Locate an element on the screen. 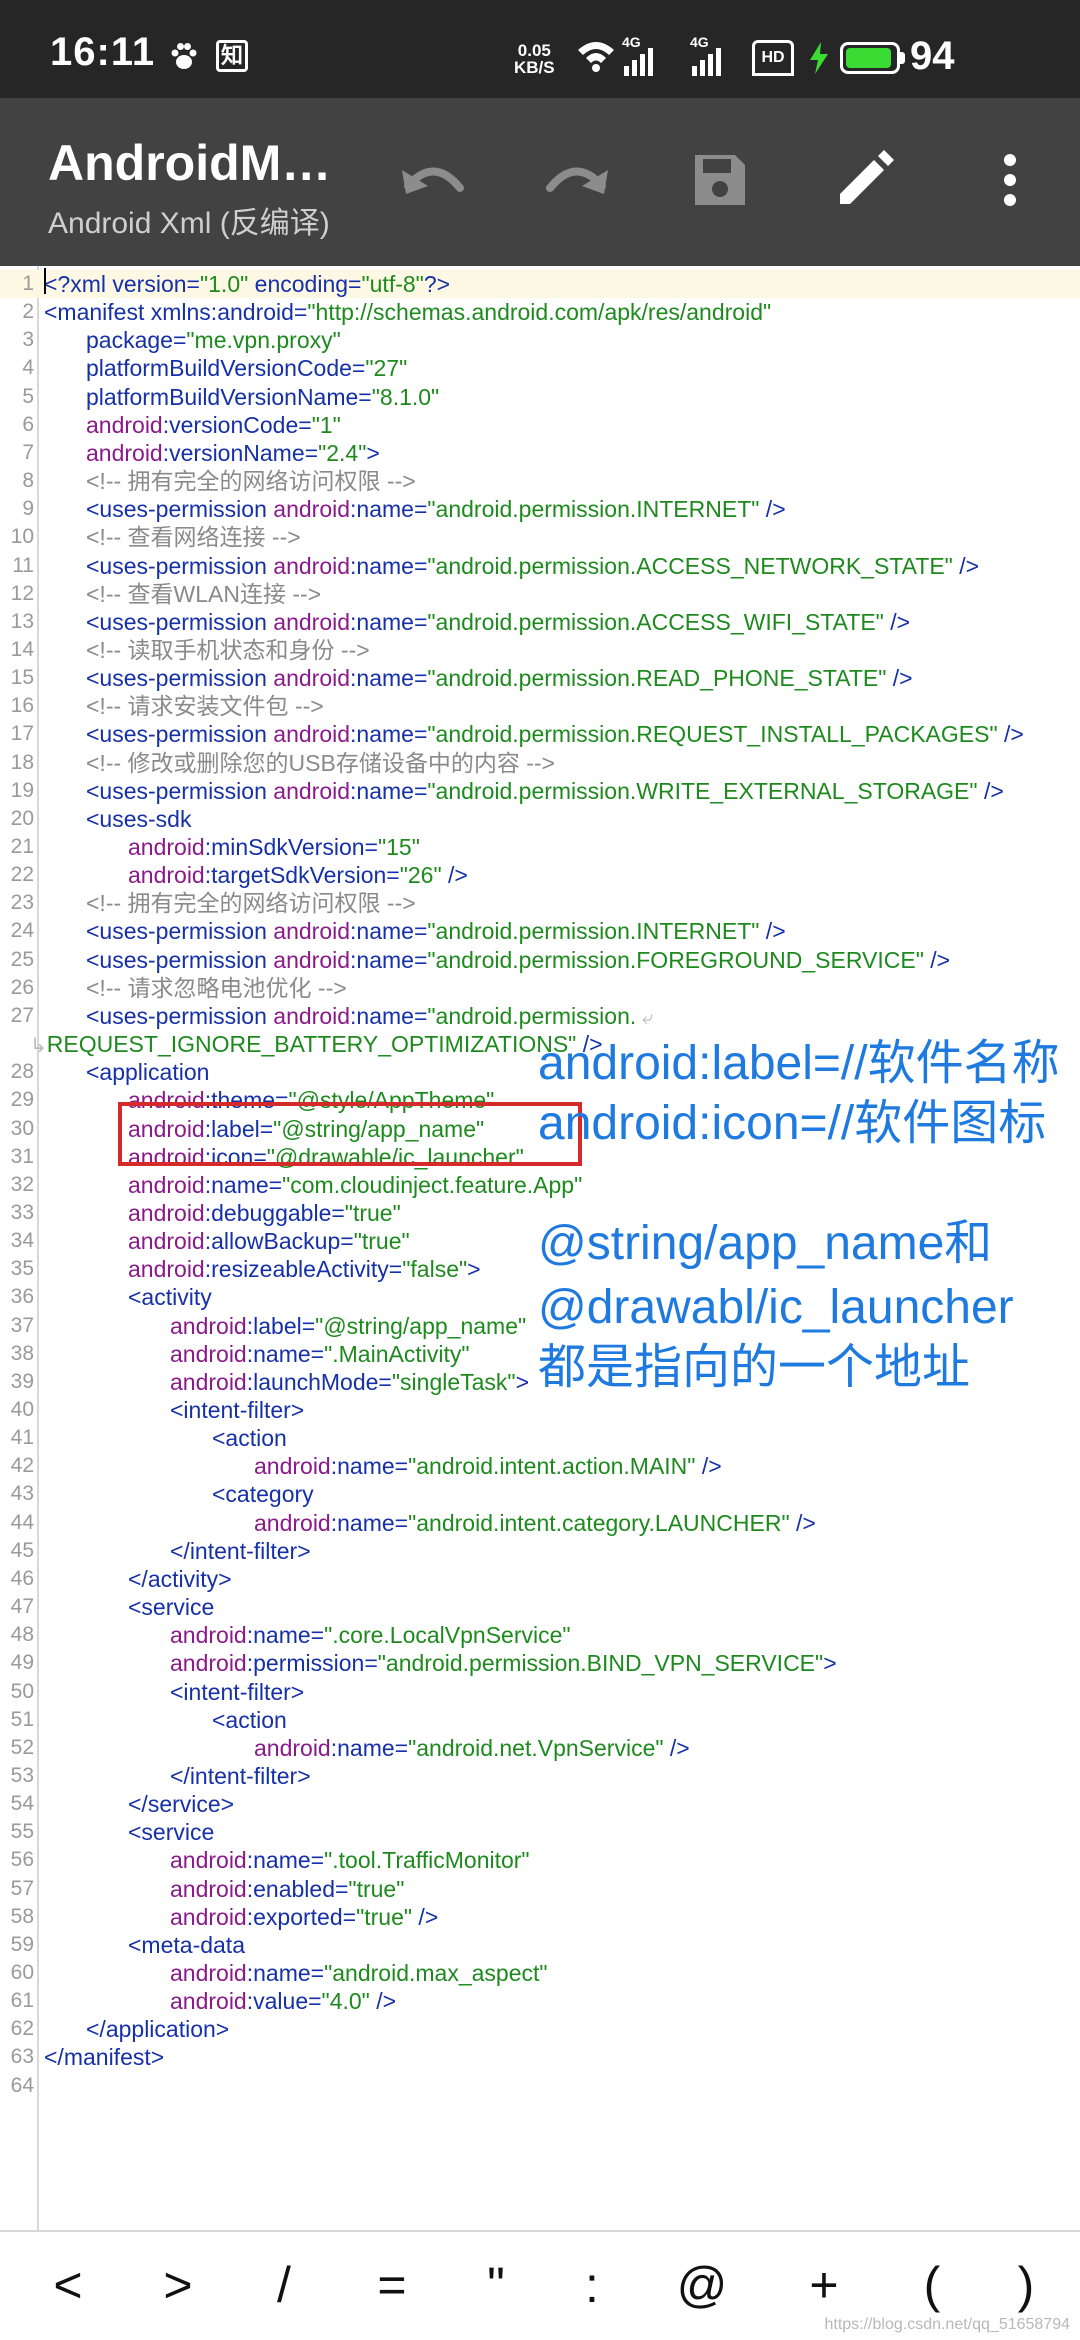  code-token: :label= is located at coordinates (281, 1325).